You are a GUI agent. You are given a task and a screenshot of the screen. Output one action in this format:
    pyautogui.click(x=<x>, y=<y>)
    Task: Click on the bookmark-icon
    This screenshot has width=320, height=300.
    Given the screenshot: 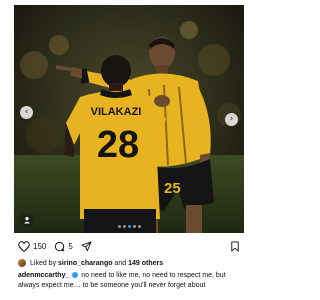 What is the action you would take?
    pyautogui.click(x=235, y=246)
    